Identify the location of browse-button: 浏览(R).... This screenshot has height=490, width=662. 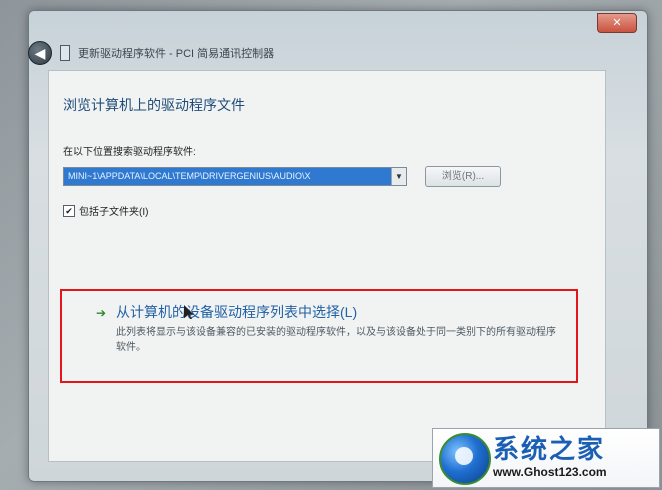
(463, 176).